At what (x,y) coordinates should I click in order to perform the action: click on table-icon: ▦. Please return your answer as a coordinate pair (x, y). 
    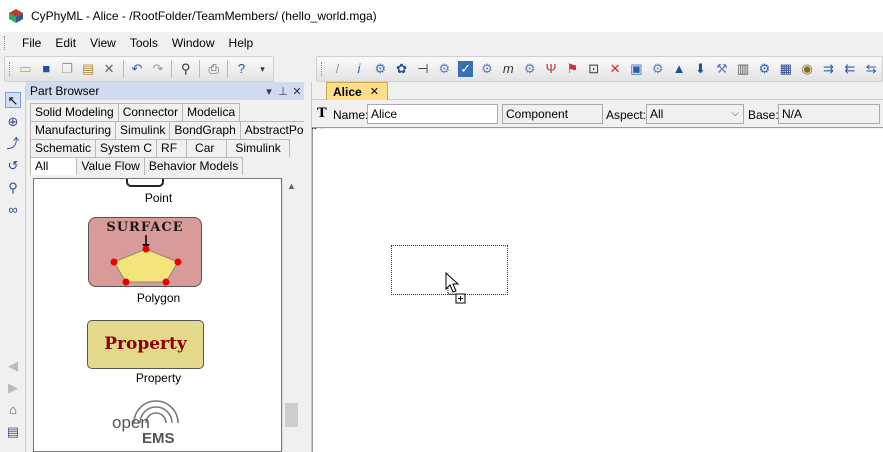
    Looking at the image, I should click on (785, 69).